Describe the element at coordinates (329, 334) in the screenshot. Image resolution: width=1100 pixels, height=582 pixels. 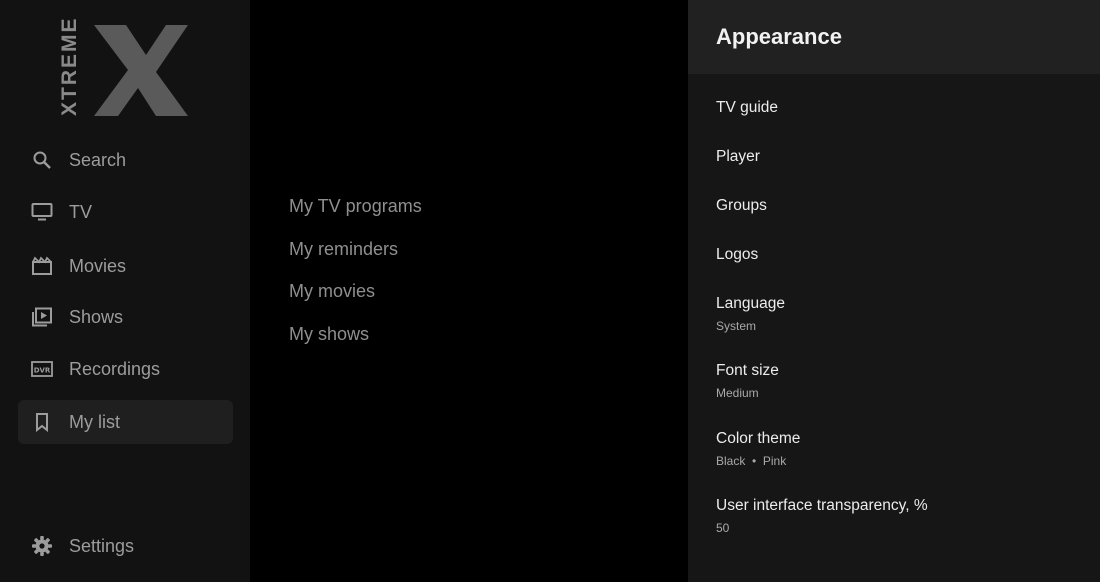
I see `list-item-my-shows: My shows` at that location.